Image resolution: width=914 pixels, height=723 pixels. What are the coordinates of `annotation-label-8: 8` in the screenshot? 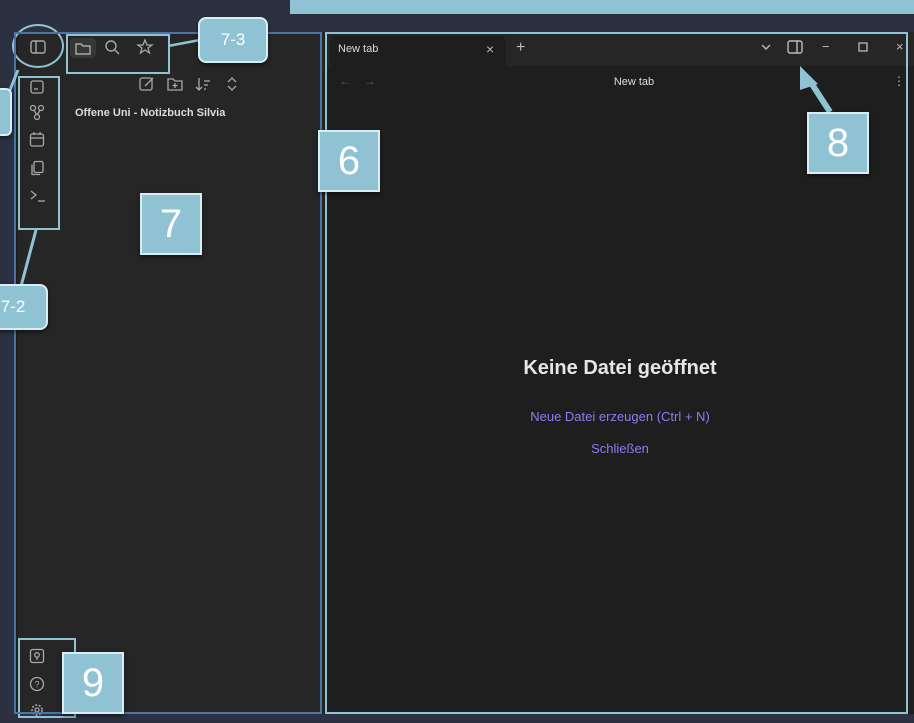 It's located at (838, 143).